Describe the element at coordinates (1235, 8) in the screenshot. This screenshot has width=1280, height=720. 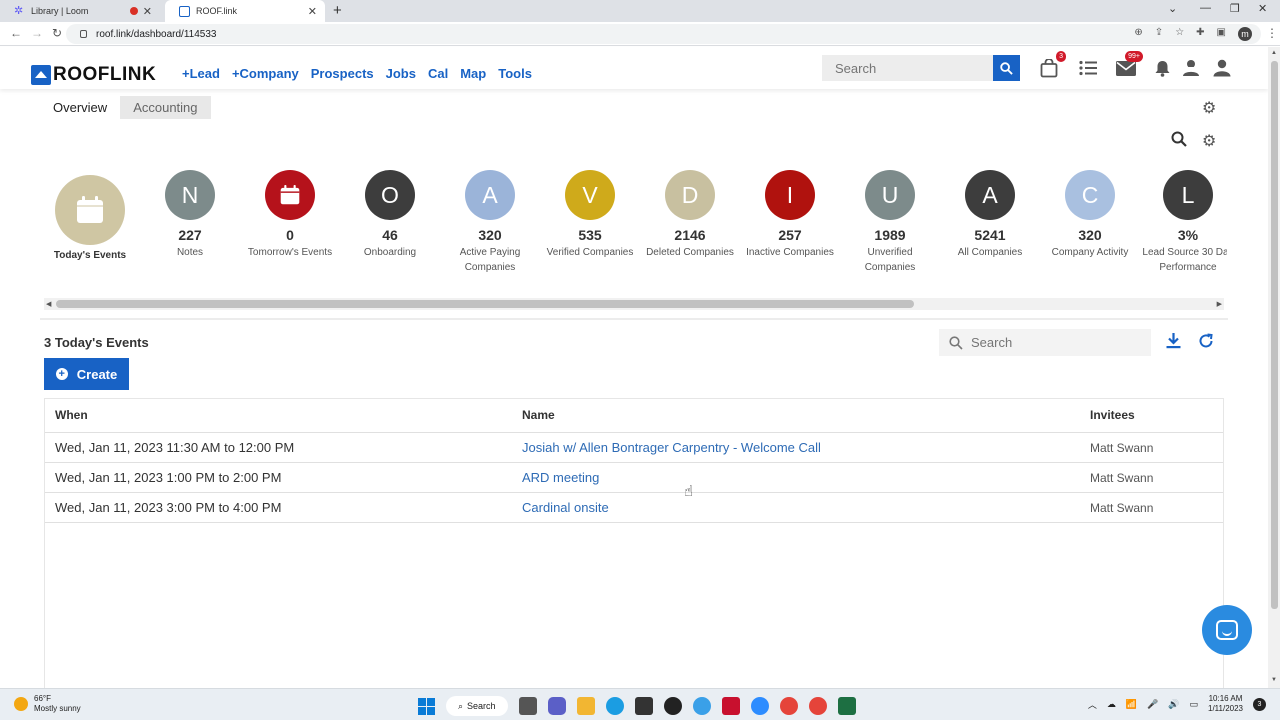
I see `maximize-icon: ❐` at that location.